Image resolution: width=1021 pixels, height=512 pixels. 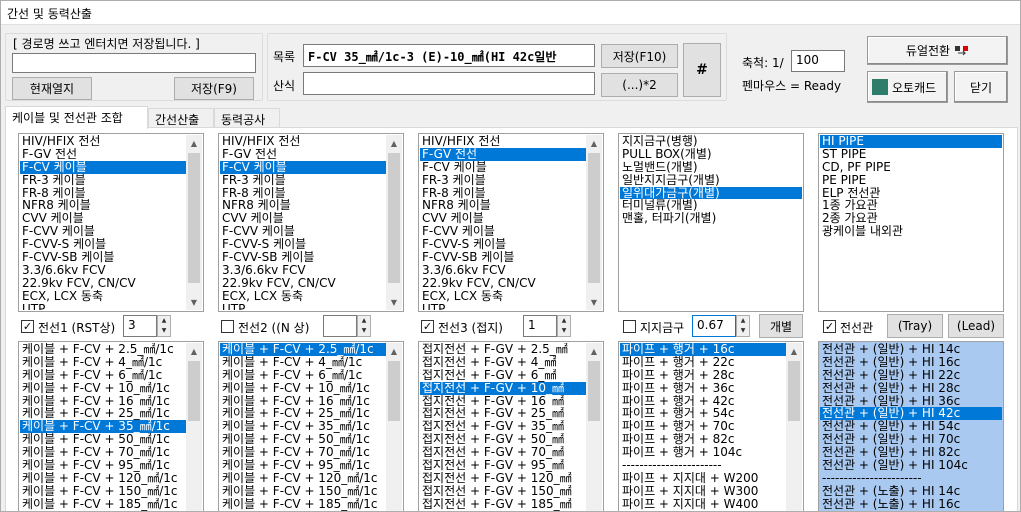 What do you see at coordinates (907, 87) in the screenshot?
I see `autocad-button: 오토캐드` at bounding box center [907, 87].